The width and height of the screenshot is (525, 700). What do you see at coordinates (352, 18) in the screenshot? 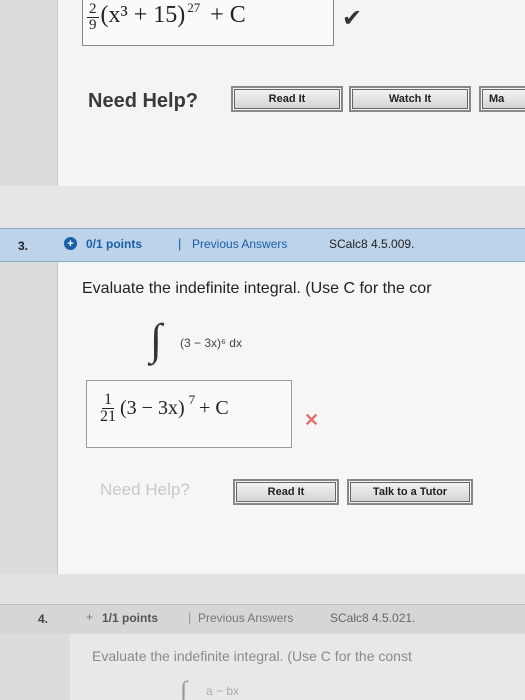
I see `checkmark-icon: ✔` at bounding box center [352, 18].